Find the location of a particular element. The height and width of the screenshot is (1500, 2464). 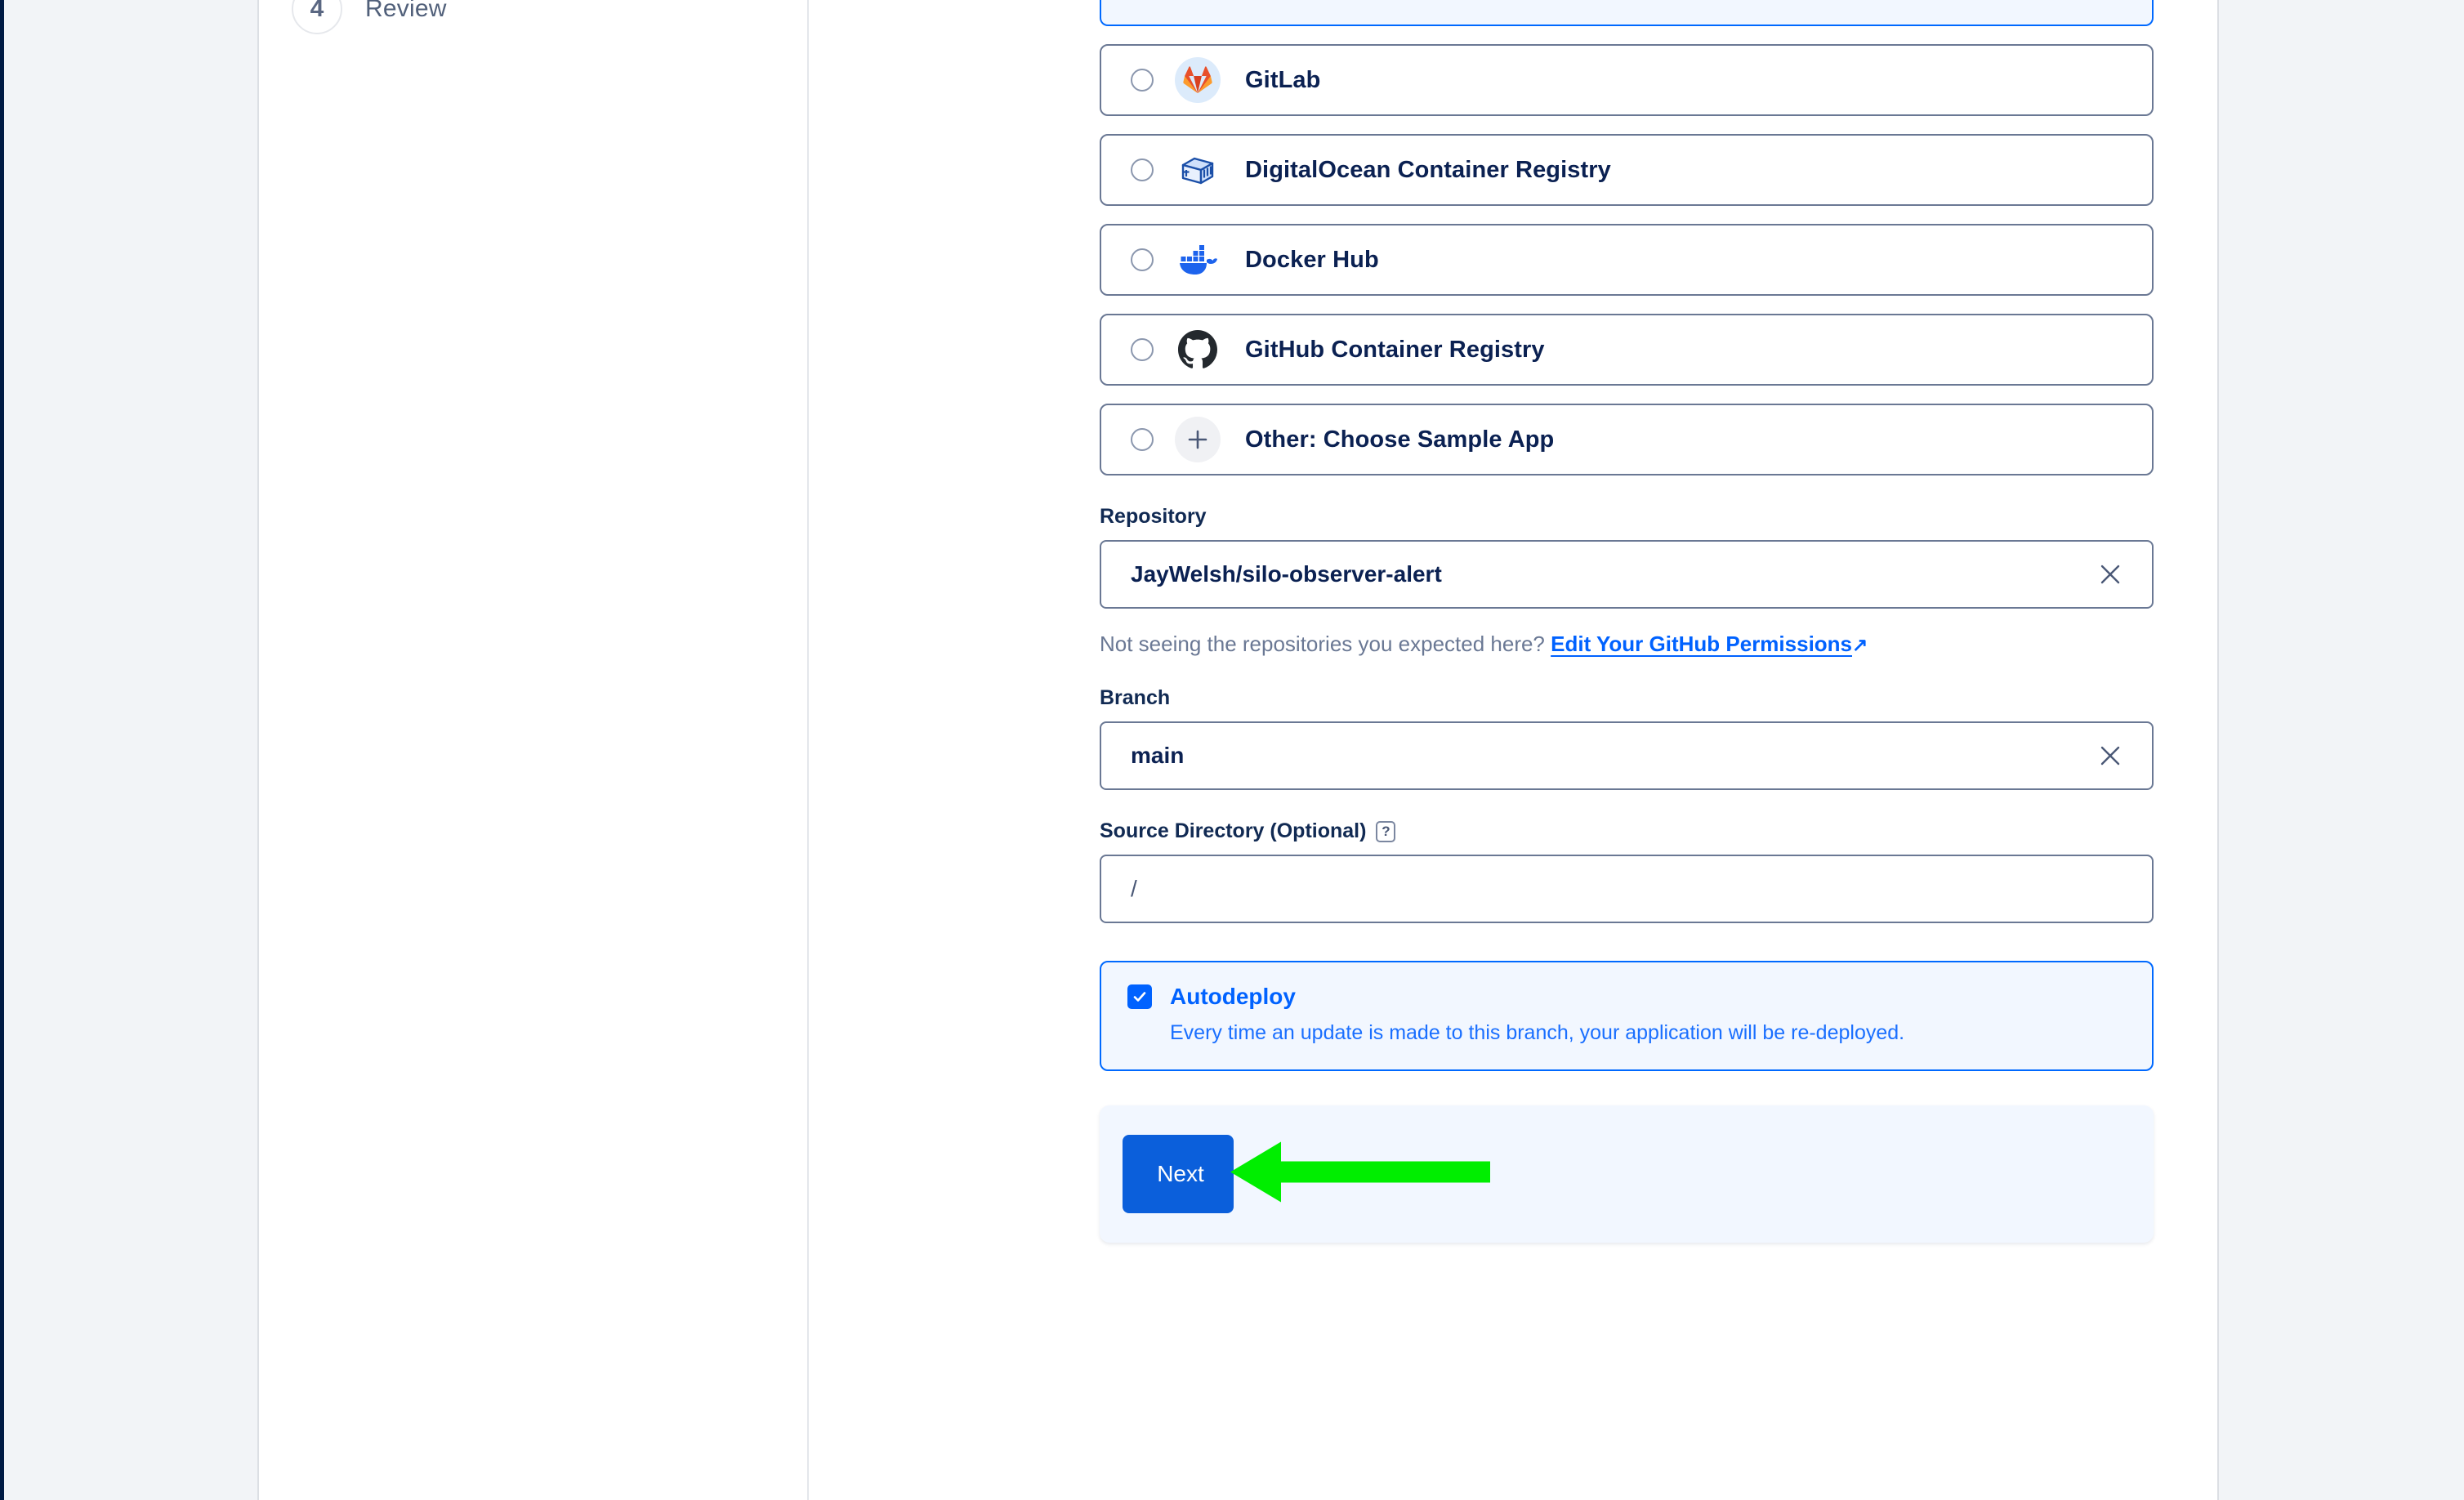

sidebar-step-review: 4 Review is located at coordinates (369, 17).